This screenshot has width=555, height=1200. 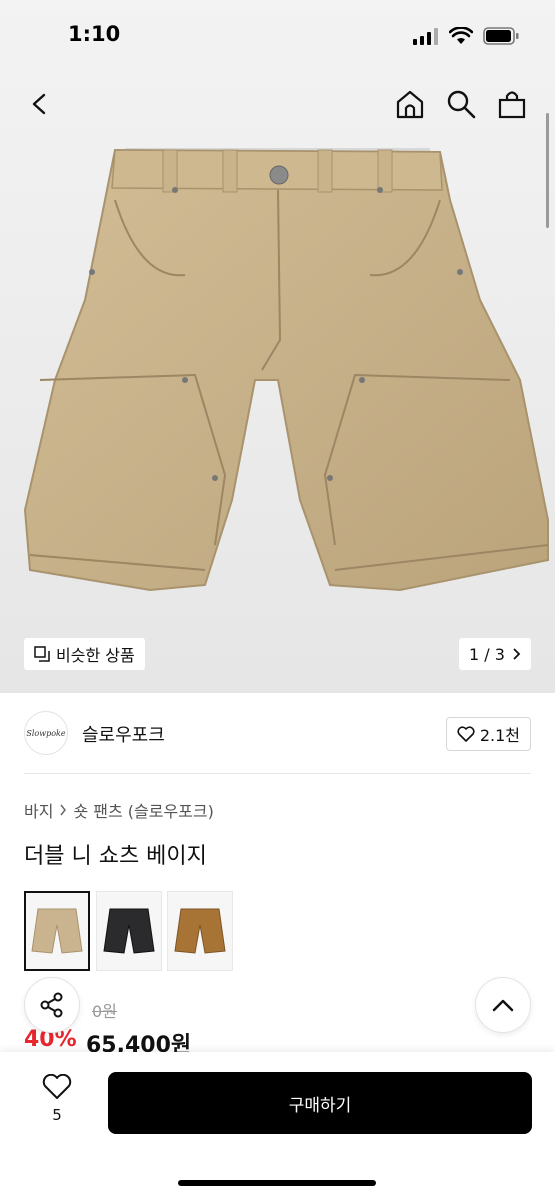 I want to click on brand-like-button: 2.1천, so click(x=488, y=734).